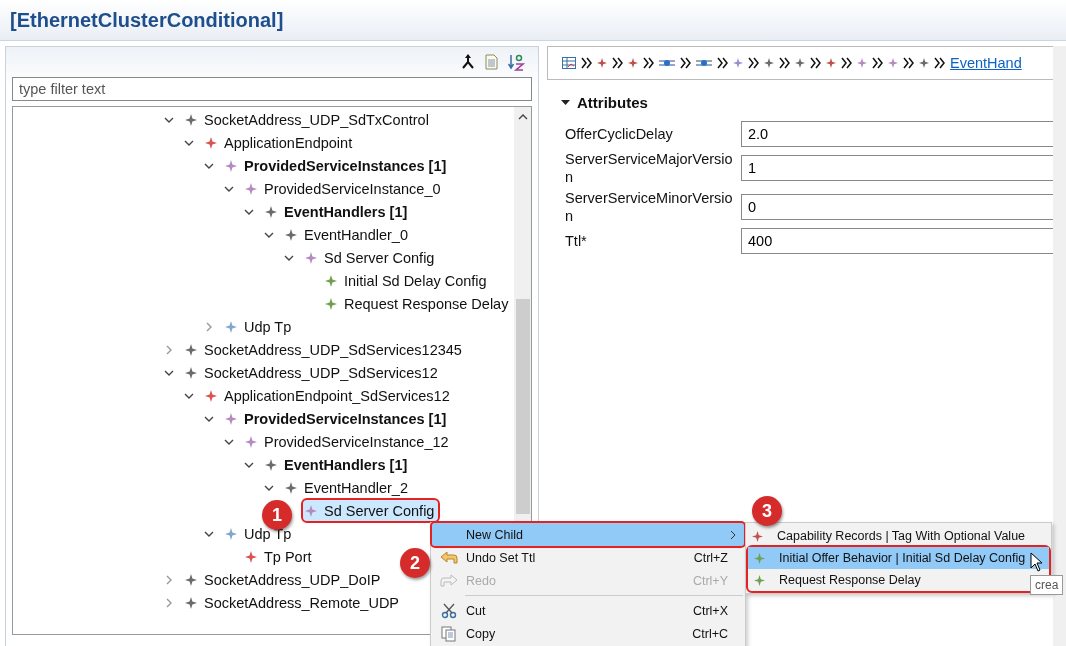  What do you see at coordinates (649, 168) in the screenshot?
I see `field-label: ServerServiceMajorVersion` at bounding box center [649, 168].